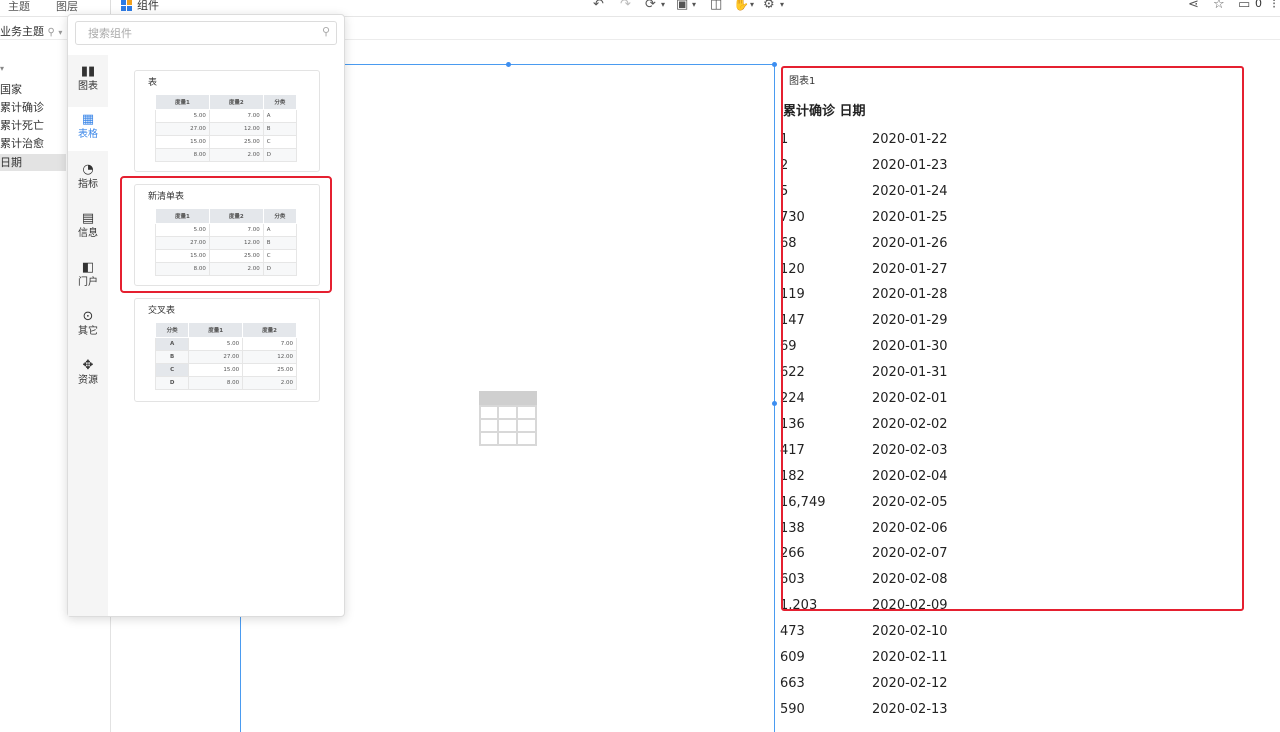 The height and width of the screenshot is (732, 1280). What do you see at coordinates (88, 81) in the screenshot?
I see `category-chart: ▮▮ 图表` at bounding box center [88, 81].